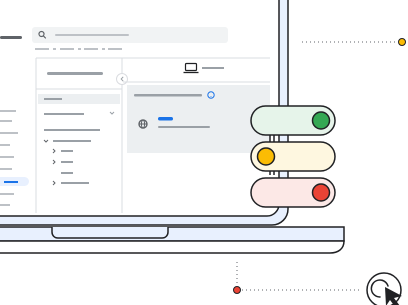 The image size is (408, 305). Describe the element at coordinates (293, 192) in the screenshot. I see `toggle-red` at that location.